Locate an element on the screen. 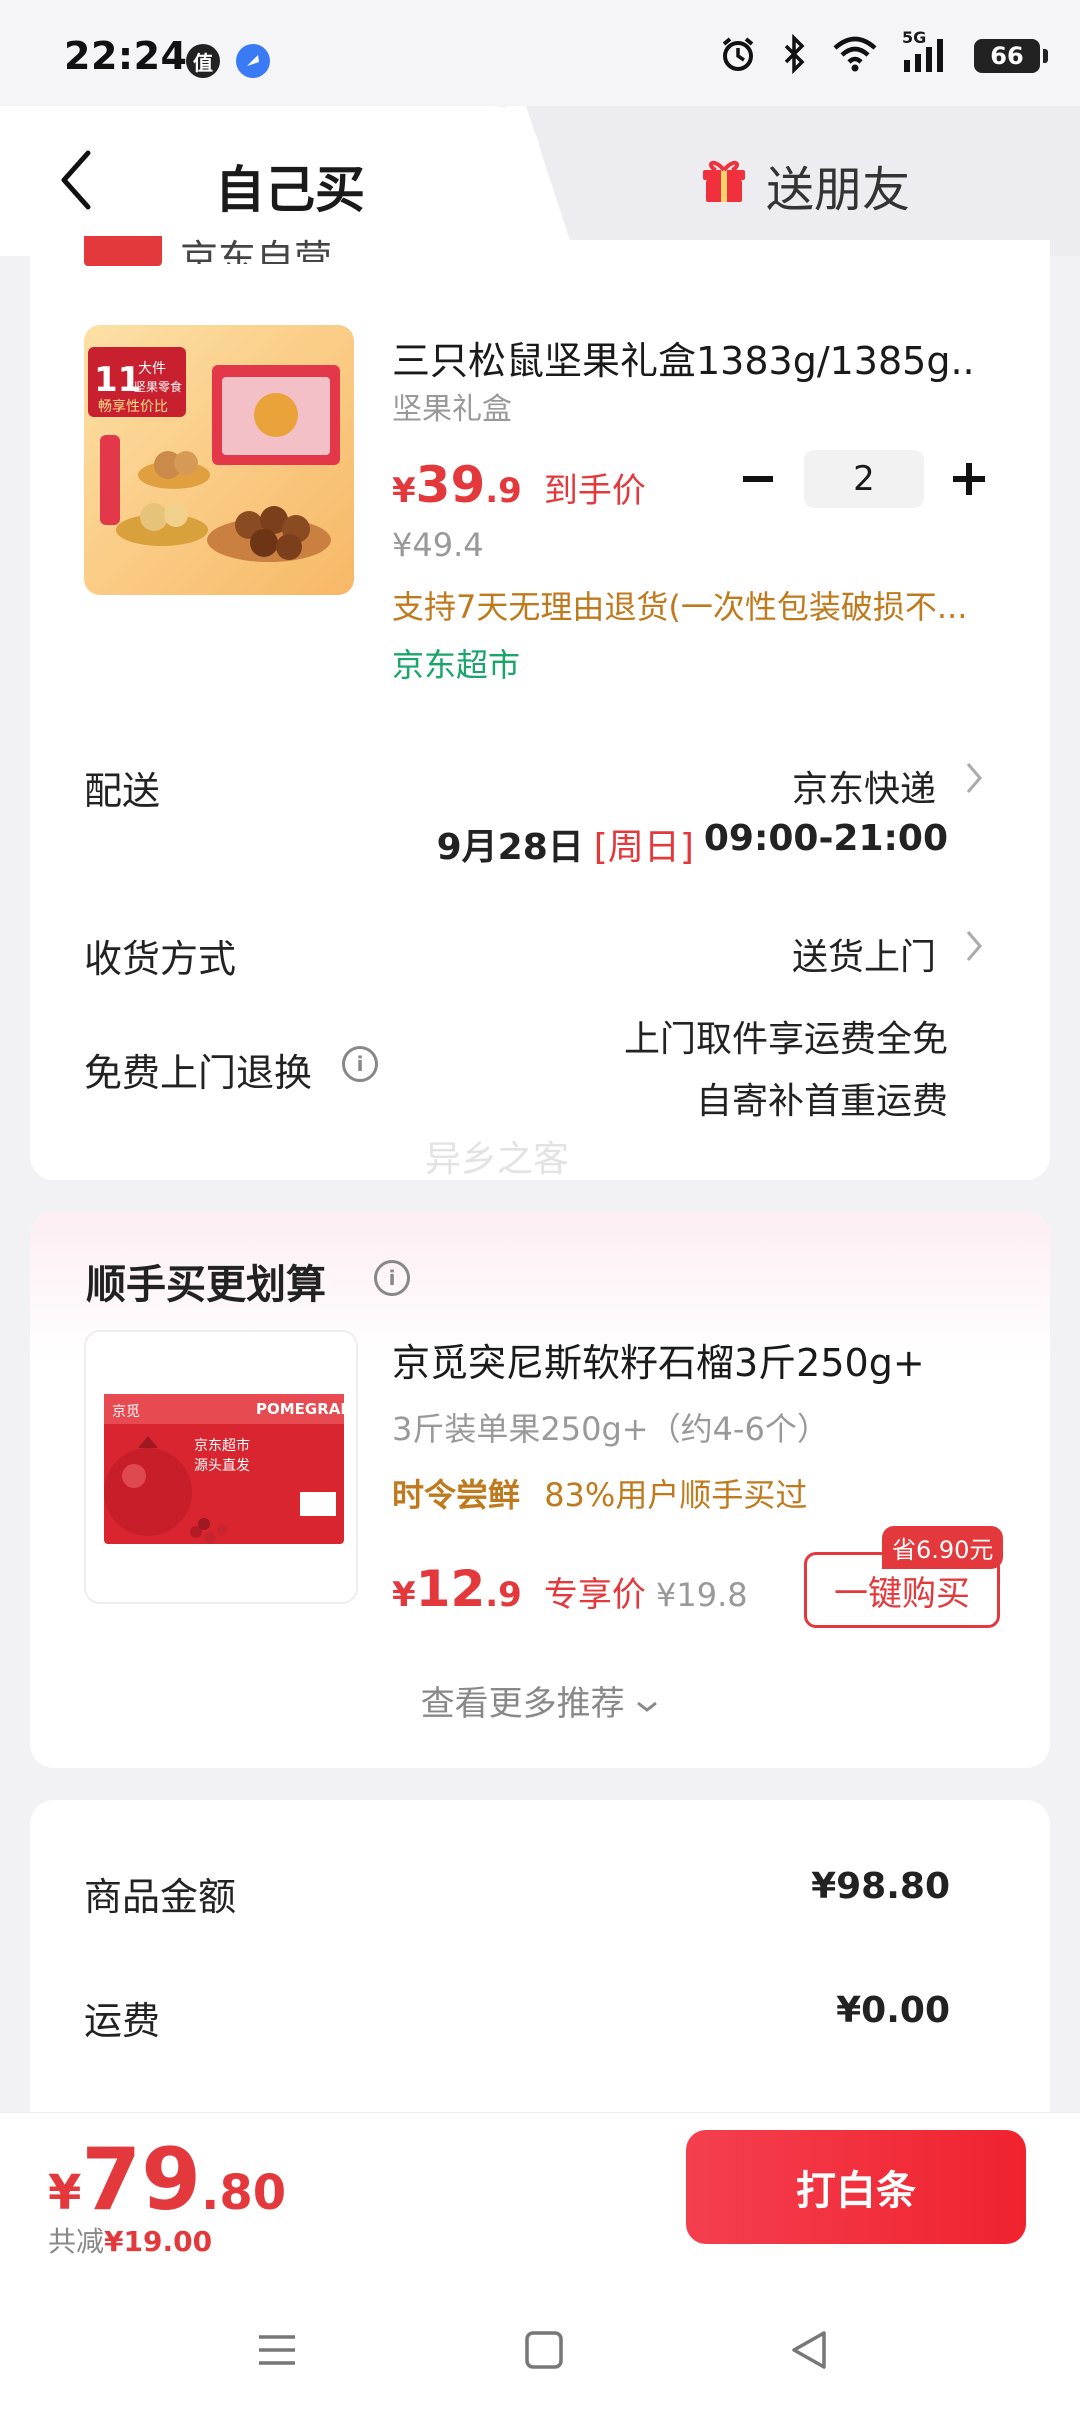 This screenshot has height=2413, width=1080. shop-name: 京东自营 is located at coordinates (256, 246).